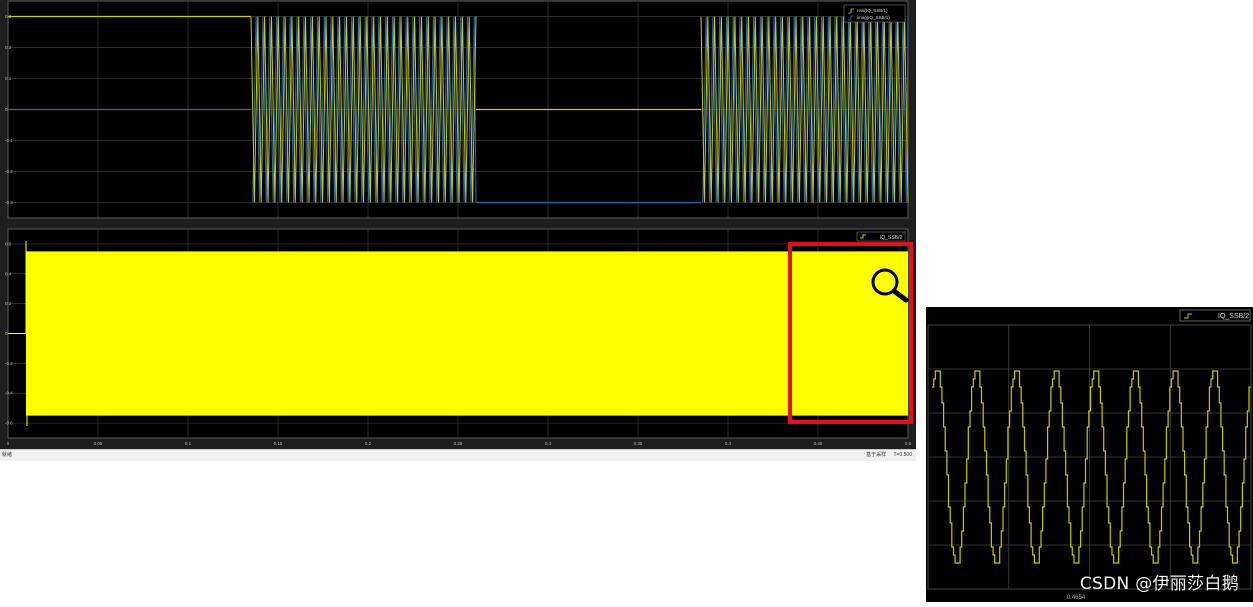 This screenshot has width=1253, height=607. I want to click on status-time: T=0.500, so click(903, 455).